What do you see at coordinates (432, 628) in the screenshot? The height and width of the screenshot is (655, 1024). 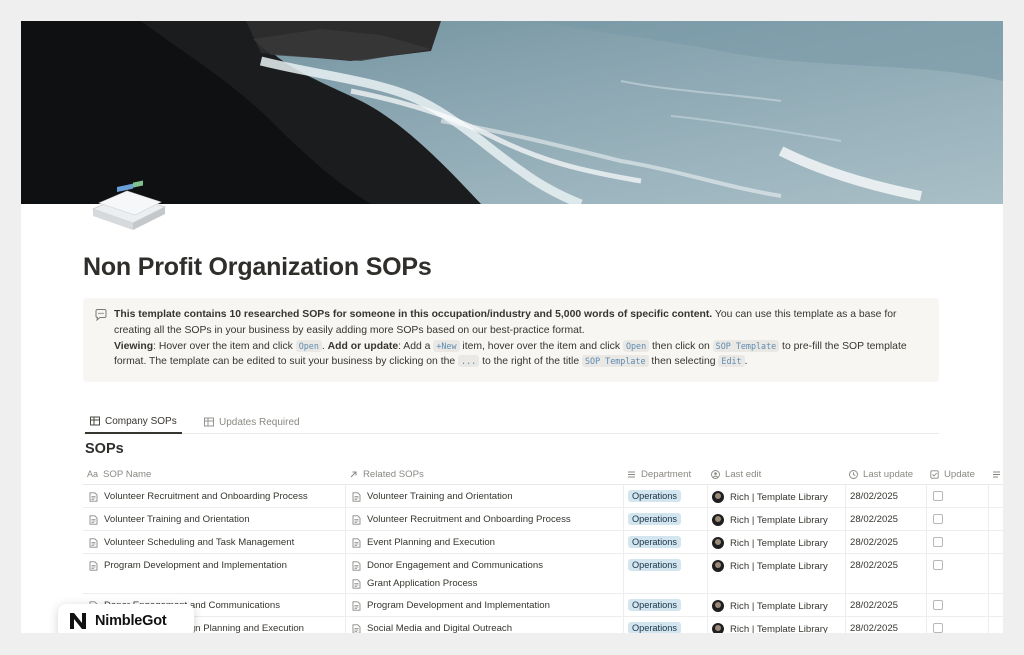 I see `related-sop-link: Social Media and Digital Outreach` at bounding box center [432, 628].